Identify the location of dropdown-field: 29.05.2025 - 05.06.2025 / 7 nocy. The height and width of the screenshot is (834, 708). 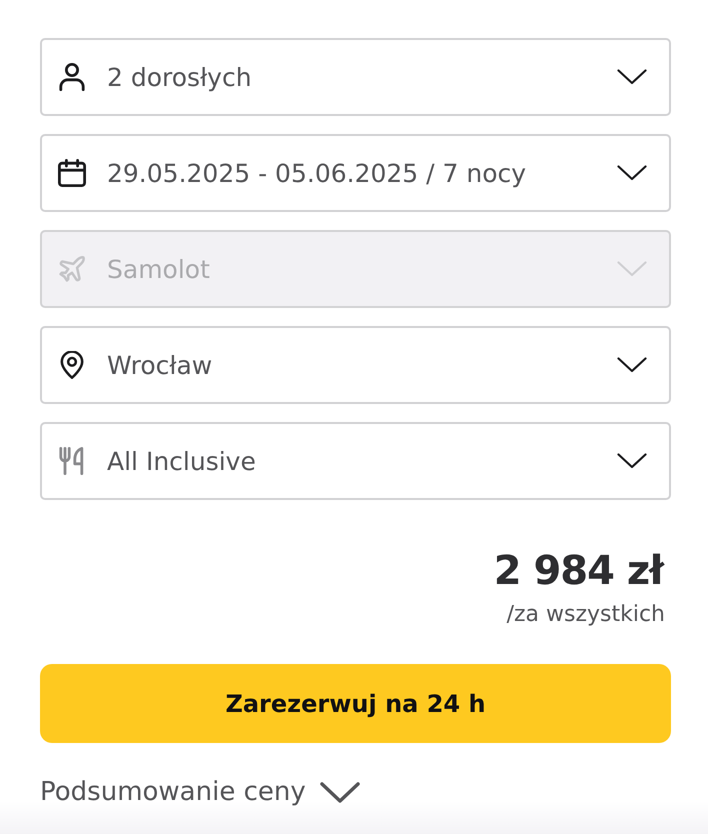
(355, 173).